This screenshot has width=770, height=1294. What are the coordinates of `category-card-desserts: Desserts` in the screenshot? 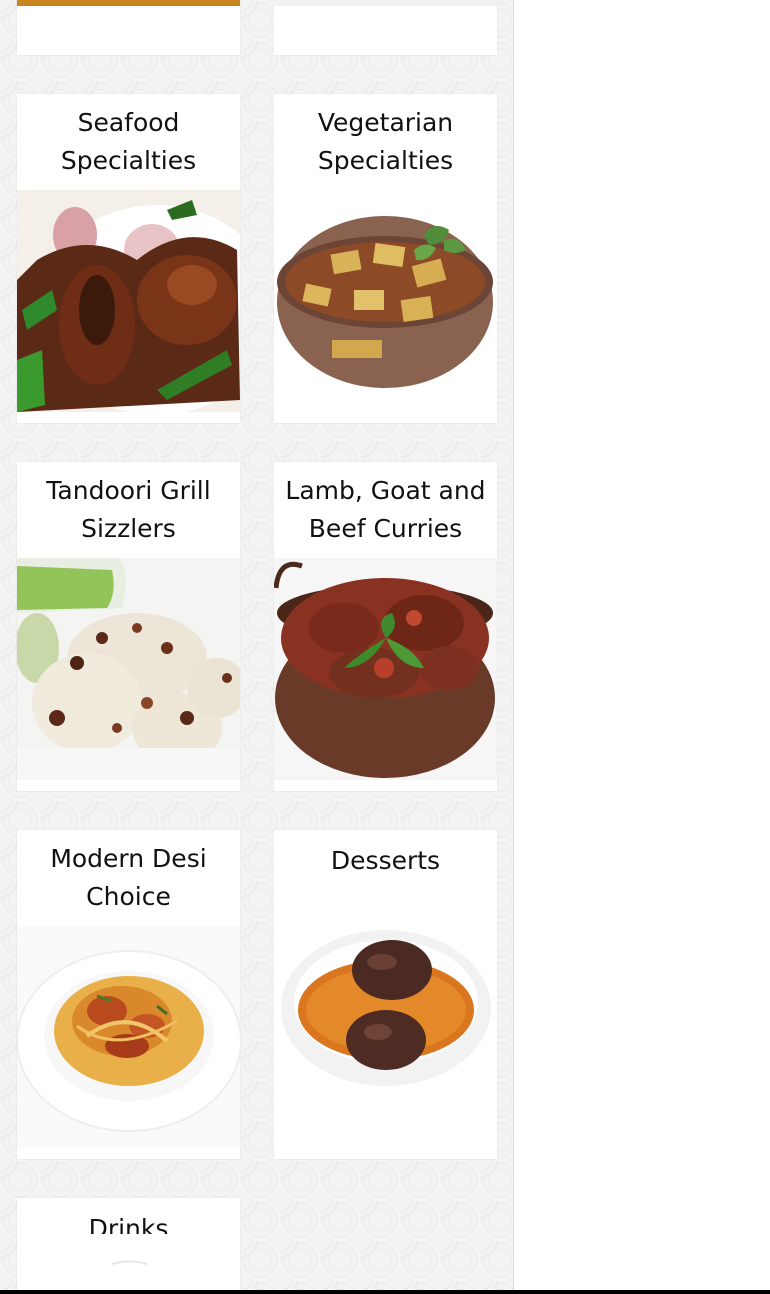 It's located at (385, 994).